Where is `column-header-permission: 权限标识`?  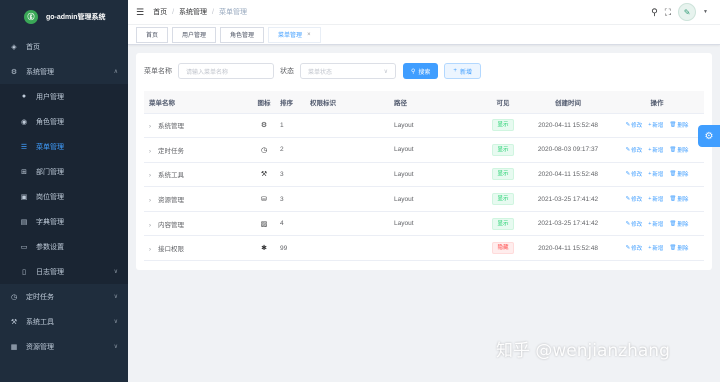
column-header-permission: 权限标识 is located at coordinates (352, 102).